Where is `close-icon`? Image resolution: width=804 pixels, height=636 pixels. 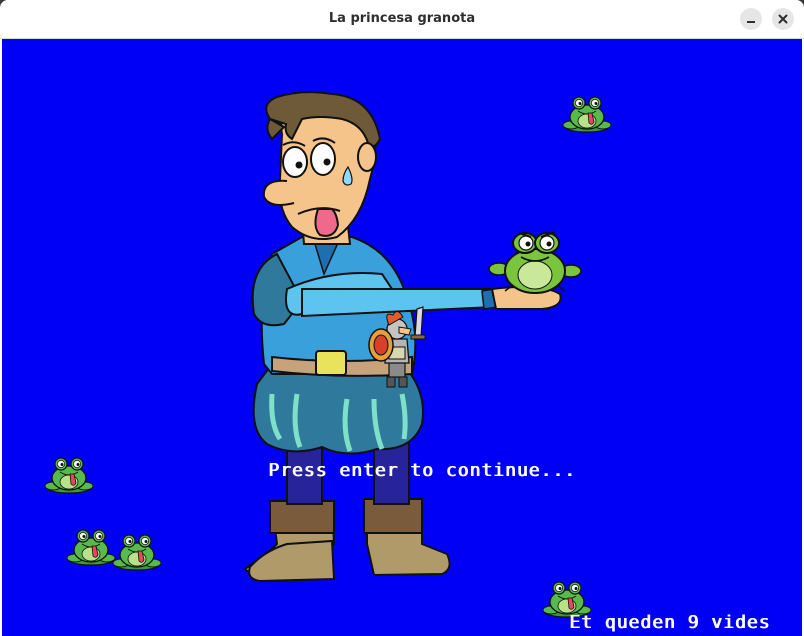 close-icon is located at coordinates (783, 19).